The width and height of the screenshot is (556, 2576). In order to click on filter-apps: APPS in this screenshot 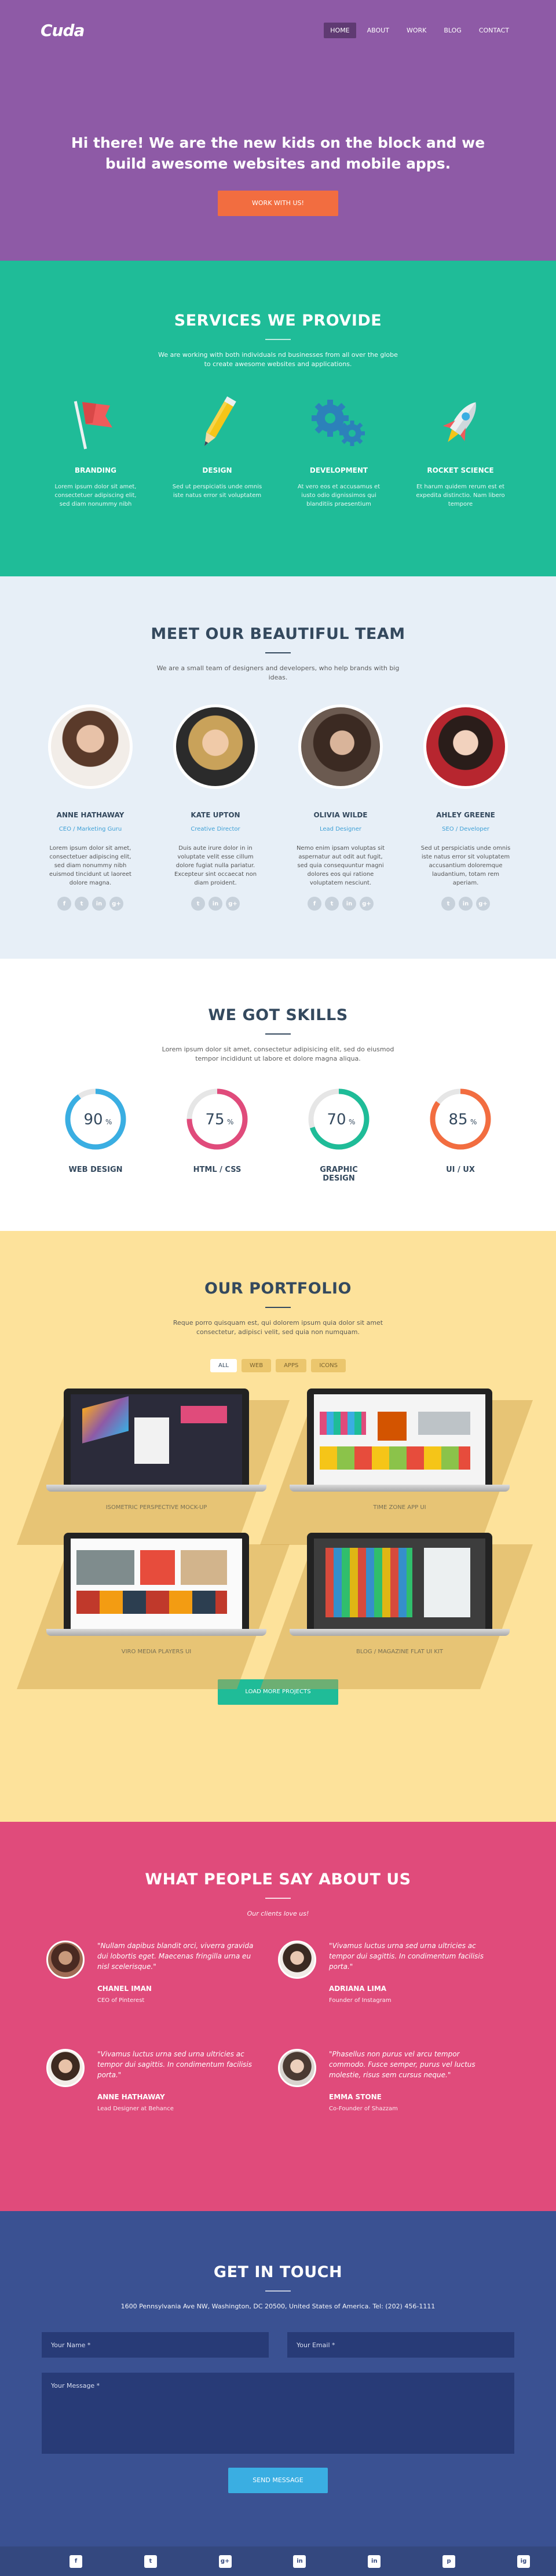, I will do `click(291, 1365)`.